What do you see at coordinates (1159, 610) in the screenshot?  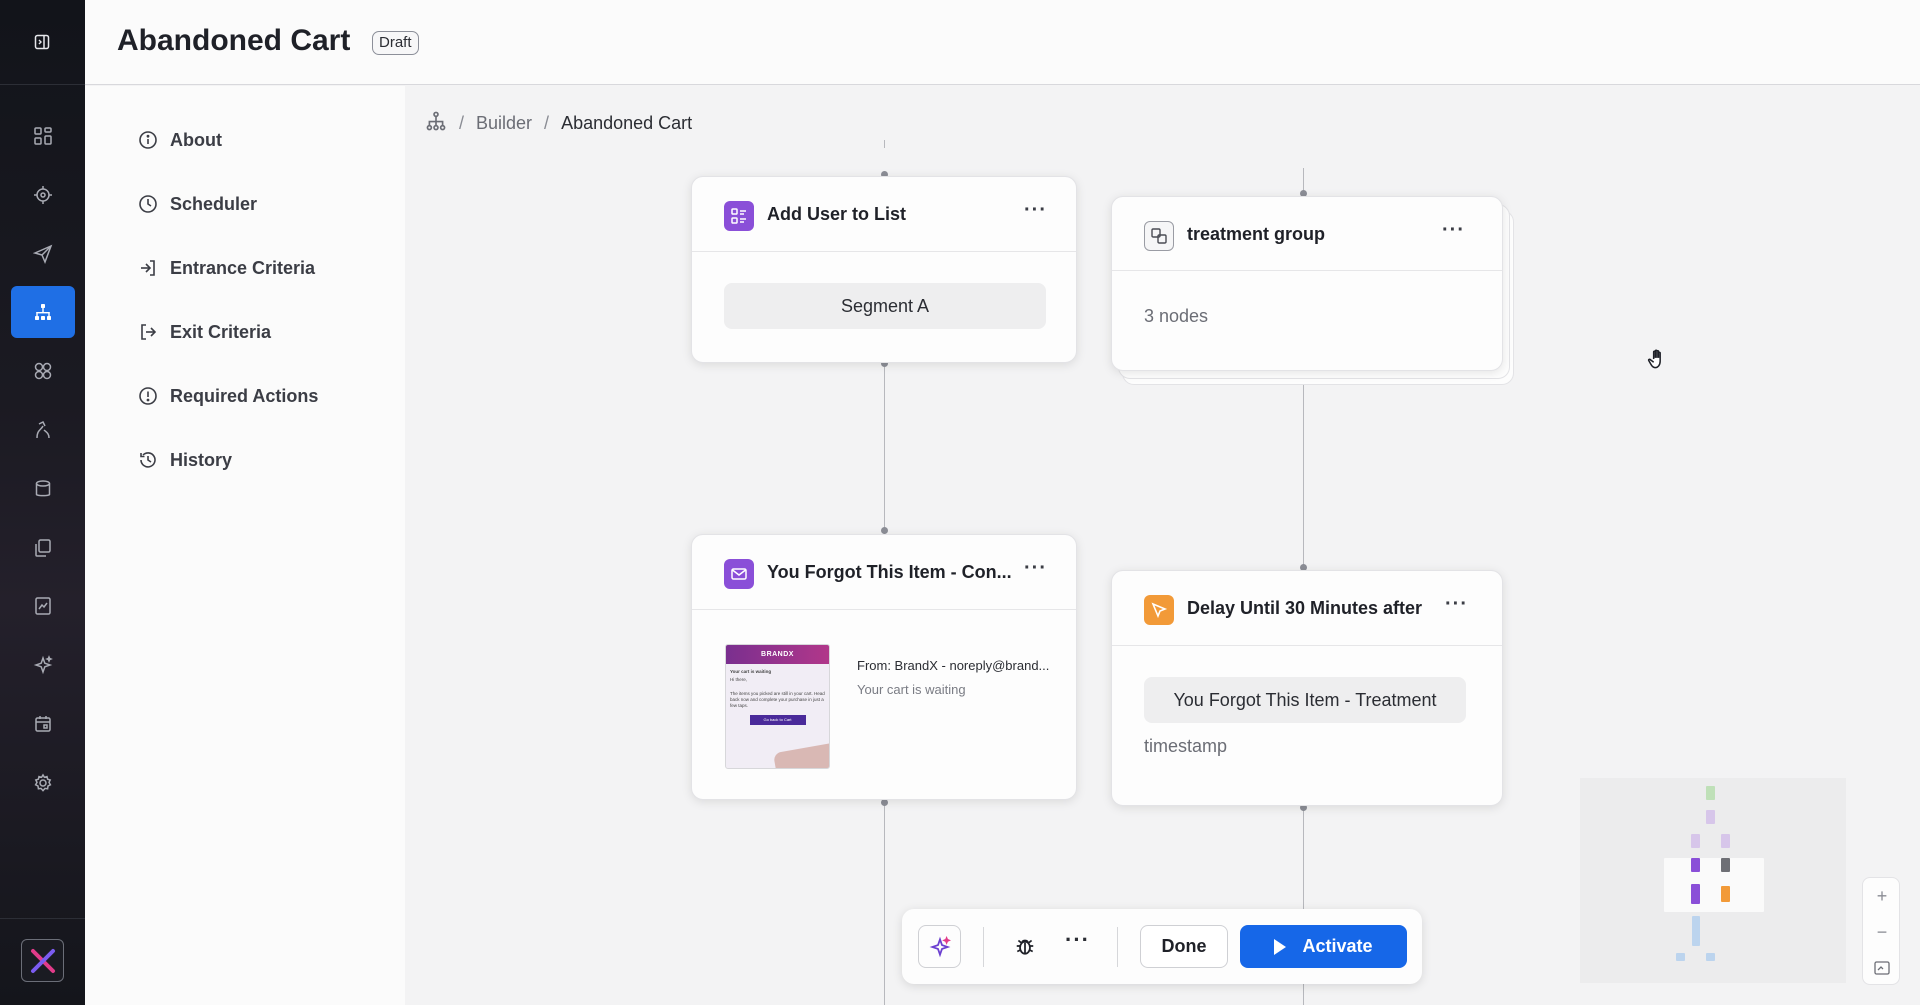 I see `cursor-icon` at bounding box center [1159, 610].